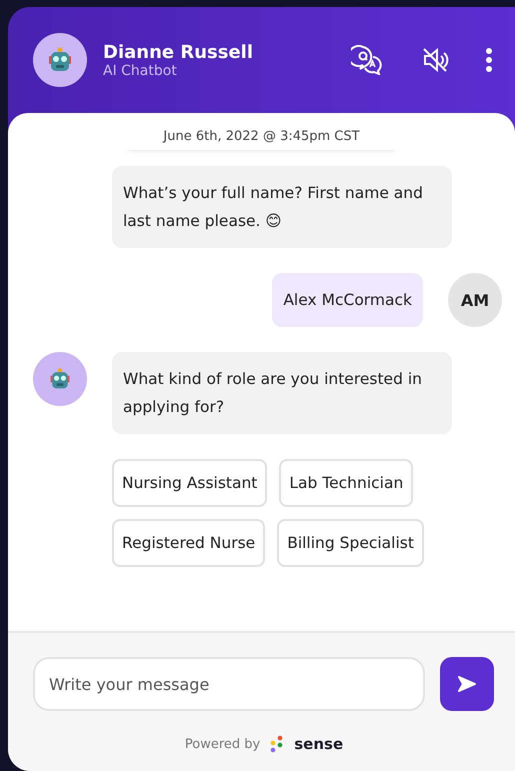  Describe the element at coordinates (350, 543) in the screenshot. I see `reply-option: Billing Specialist` at that location.